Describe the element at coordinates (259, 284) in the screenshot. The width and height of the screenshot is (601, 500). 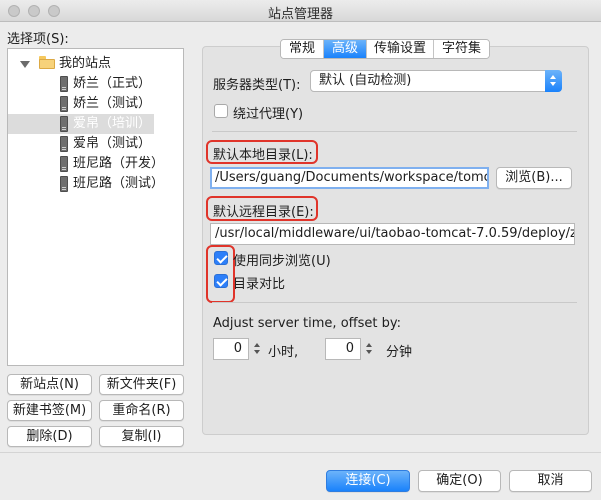
I see `dir-compare-label: 目录对比` at that location.